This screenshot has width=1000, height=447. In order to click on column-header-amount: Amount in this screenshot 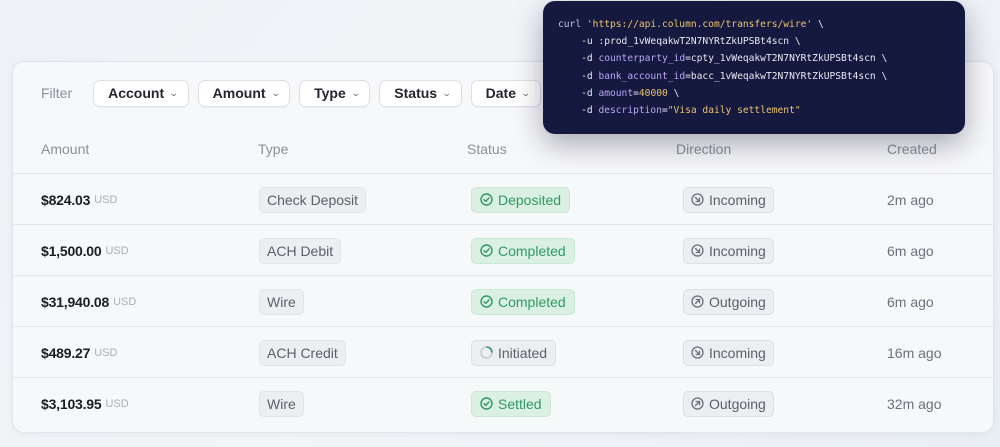, I will do `click(65, 149)`.